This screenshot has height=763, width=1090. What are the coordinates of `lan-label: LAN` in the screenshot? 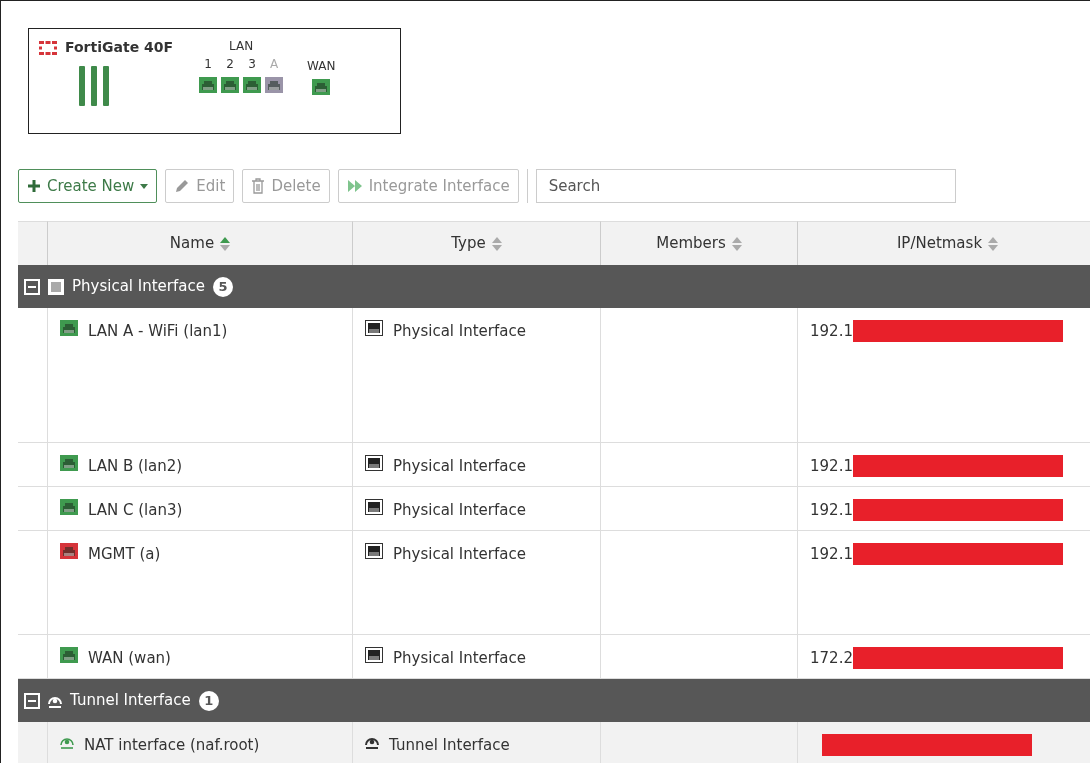 It's located at (241, 46).